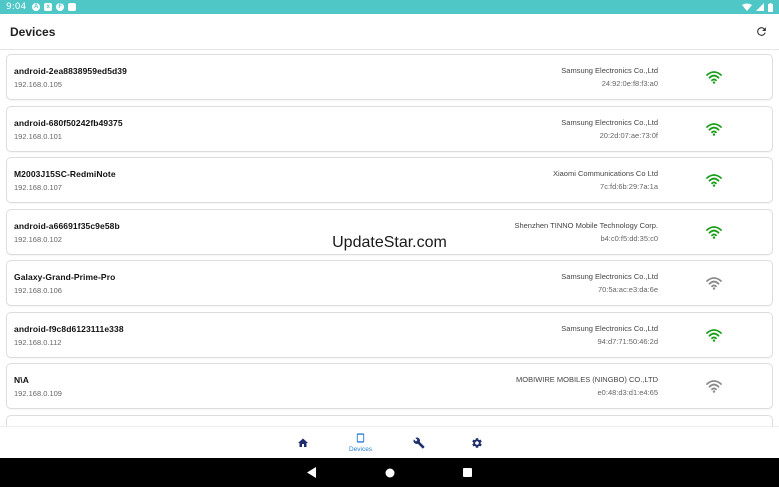 This screenshot has width=779, height=487. I want to click on device-mac: 24:92:0e:f8:f3:a0, so click(629, 83).